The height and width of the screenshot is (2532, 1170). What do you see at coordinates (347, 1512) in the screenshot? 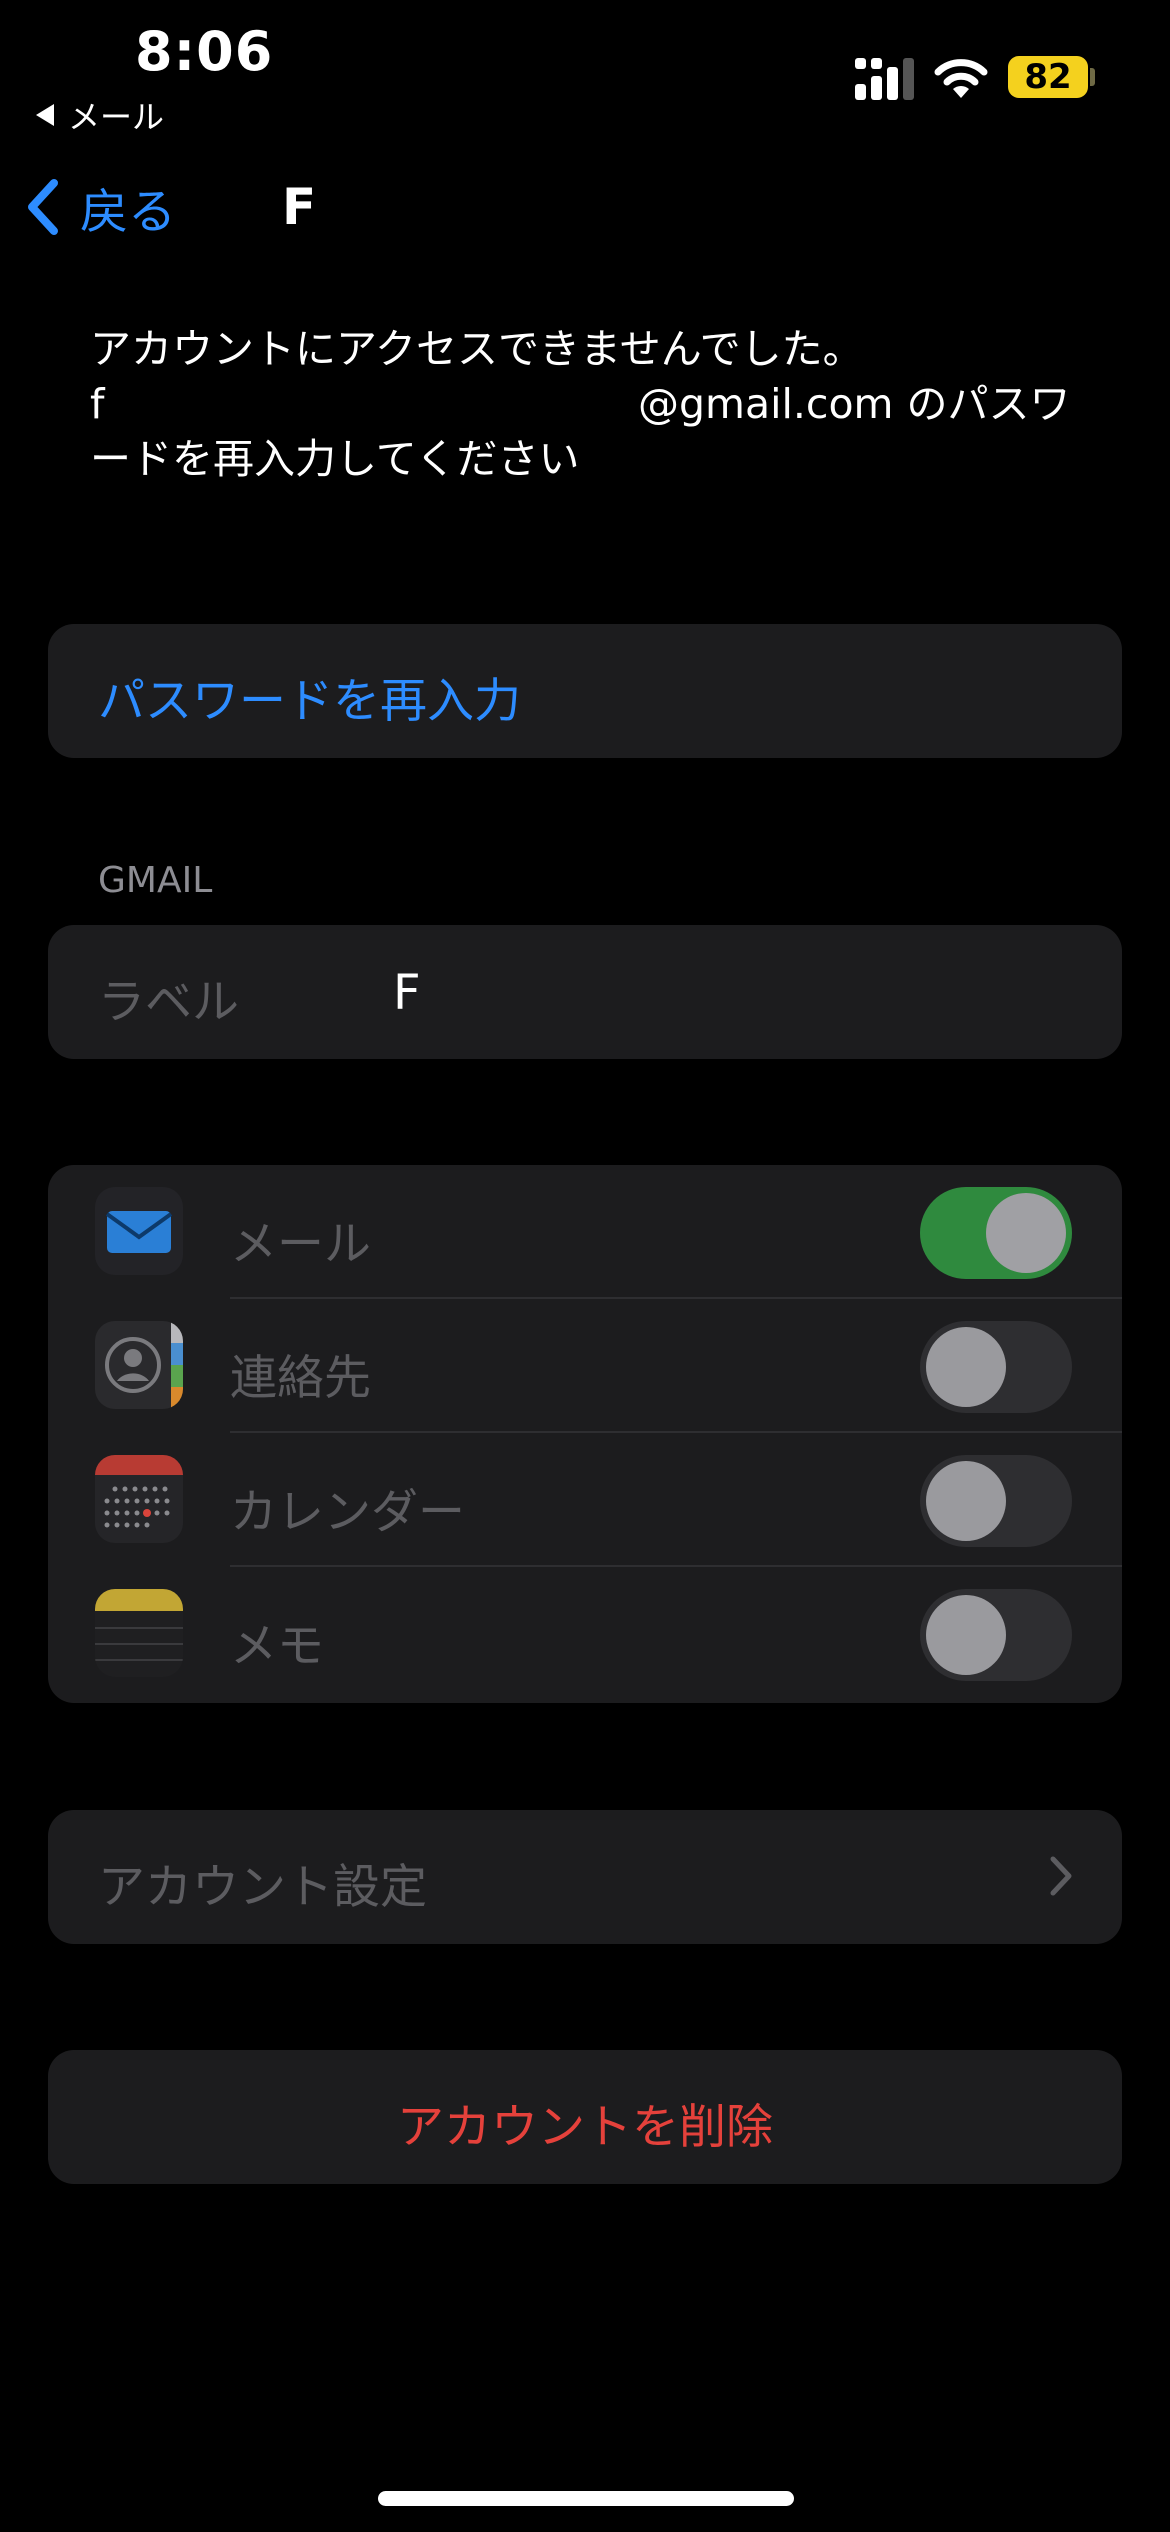
I see `service-label-calendar: カレンダー` at bounding box center [347, 1512].